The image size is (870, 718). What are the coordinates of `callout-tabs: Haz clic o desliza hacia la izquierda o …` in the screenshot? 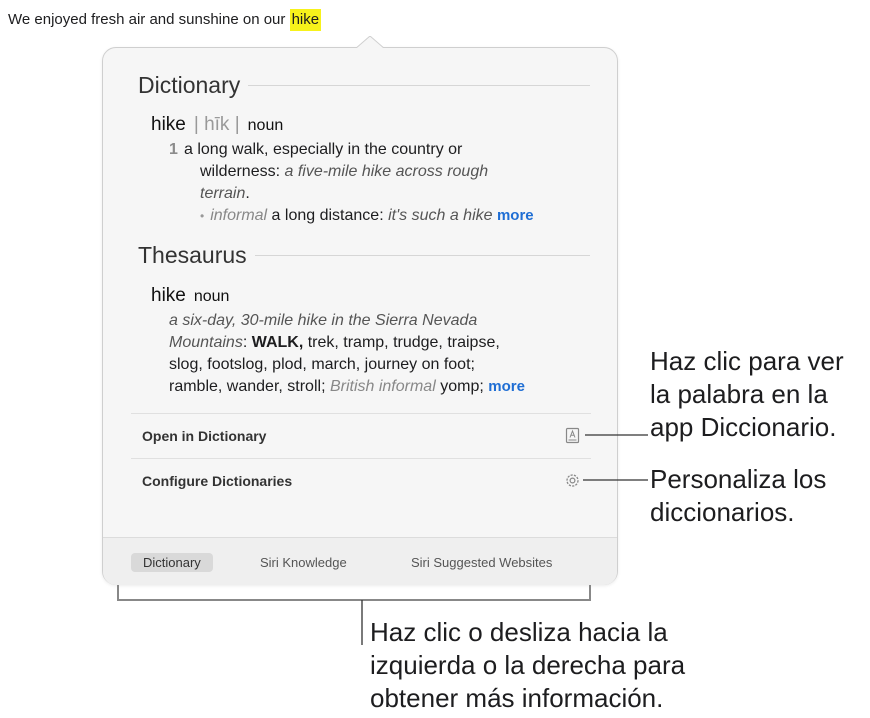 It's located at (528, 665).